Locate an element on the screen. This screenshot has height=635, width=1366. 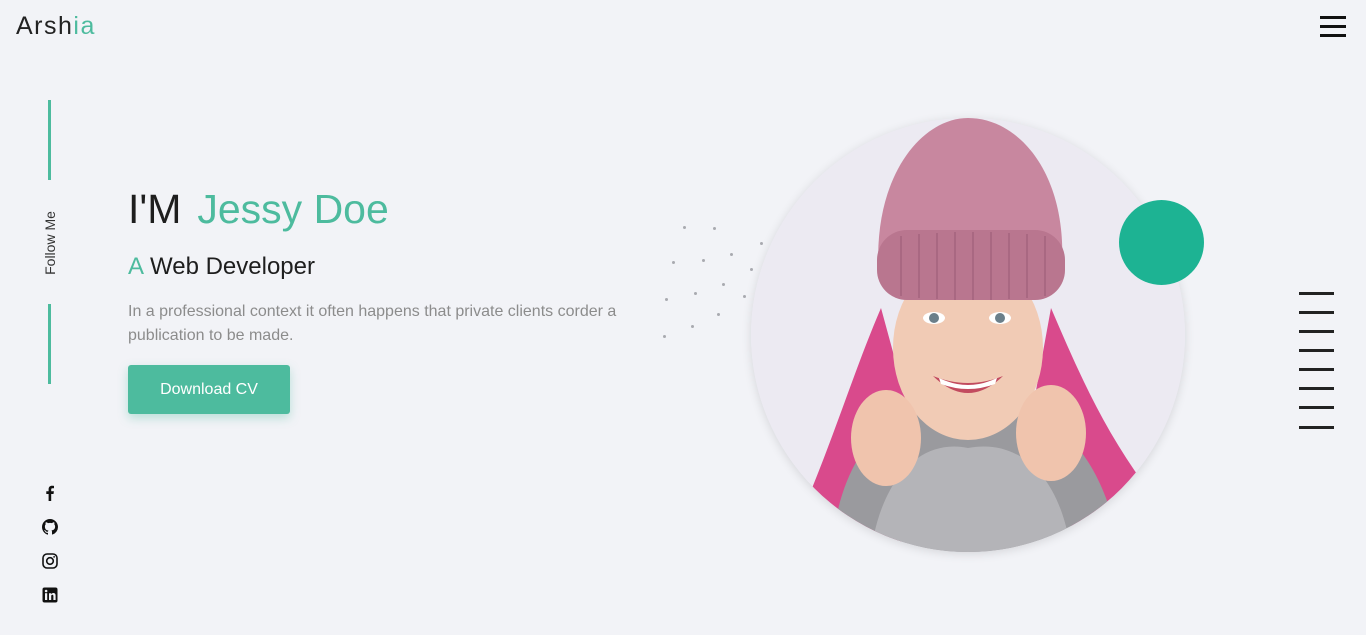
linkedin-icon is located at coordinates (50, 595).